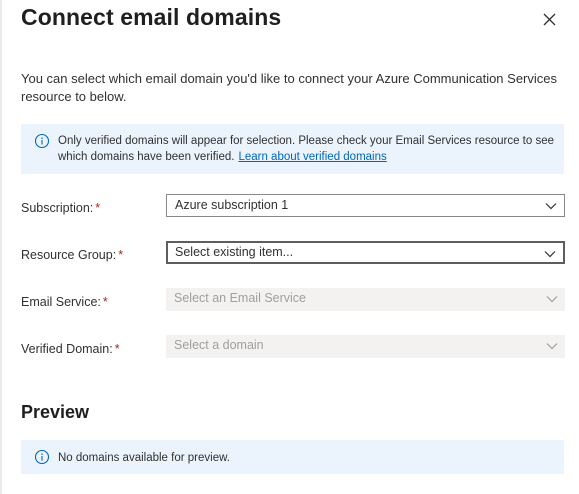 The height and width of the screenshot is (494, 579). Describe the element at coordinates (151, 17) in the screenshot. I see `panel-title: Connect email domains` at that location.